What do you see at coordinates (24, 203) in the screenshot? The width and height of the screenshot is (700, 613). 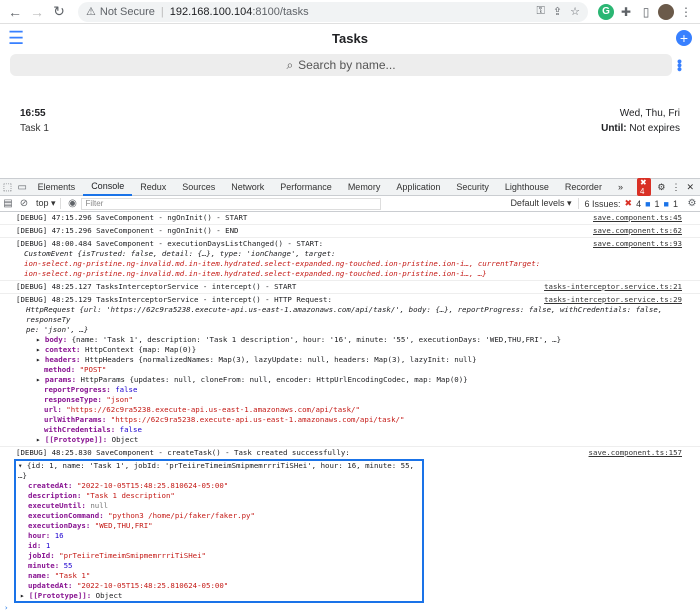 I see `clear-console-icon: ⊘` at bounding box center [24, 203].